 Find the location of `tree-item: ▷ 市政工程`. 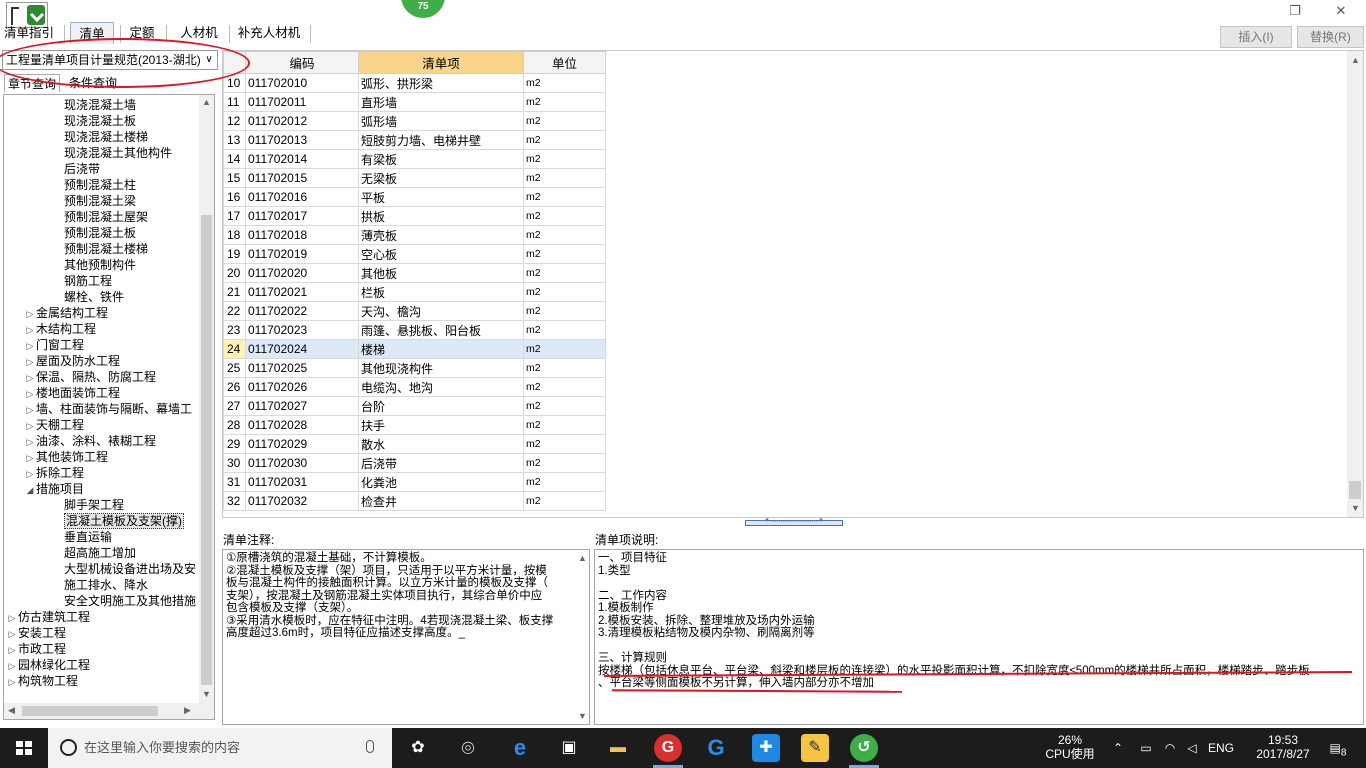

tree-item: ▷ 市政工程 is located at coordinates (36, 649).